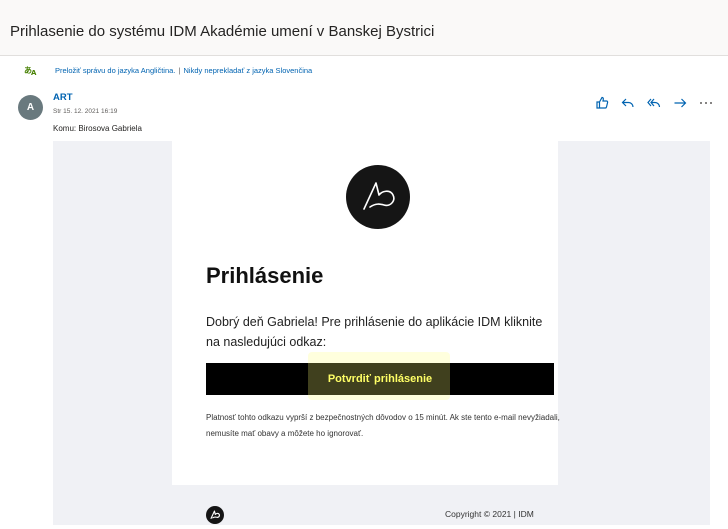  What do you see at coordinates (248, 70) in the screenshot?
I see `never-translate-link: Nikdy neprekladať z jazyka Slovenčina` at bounding box center [248, 70].